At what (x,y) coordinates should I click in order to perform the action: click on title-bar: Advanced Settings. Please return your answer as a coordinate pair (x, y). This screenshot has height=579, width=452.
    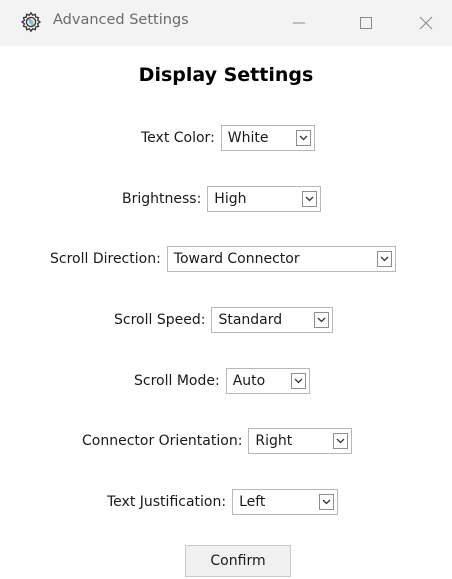
    Looking at the image, I should click on (226, 23).